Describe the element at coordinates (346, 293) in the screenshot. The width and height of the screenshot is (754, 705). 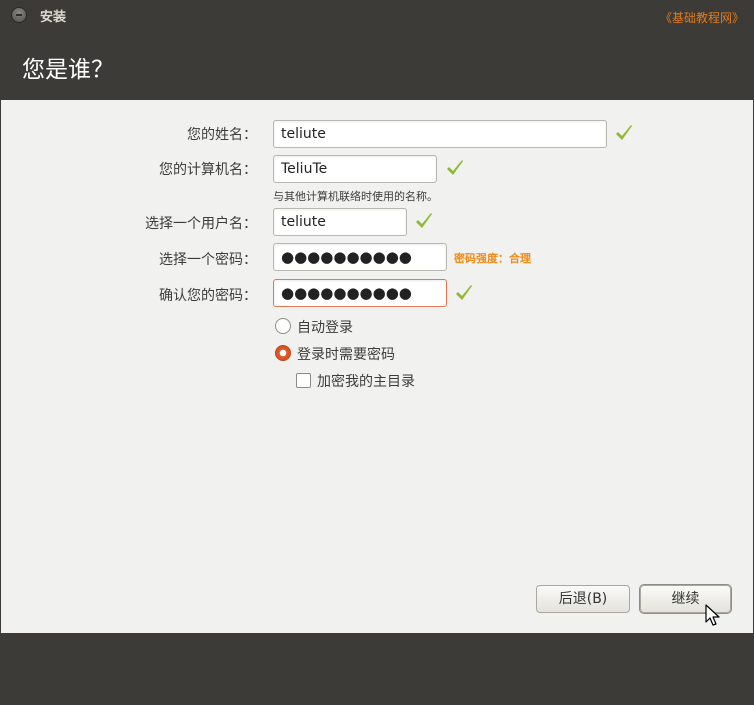
I see `confirm-password-value: ●●●●●●●●●●` at that location.